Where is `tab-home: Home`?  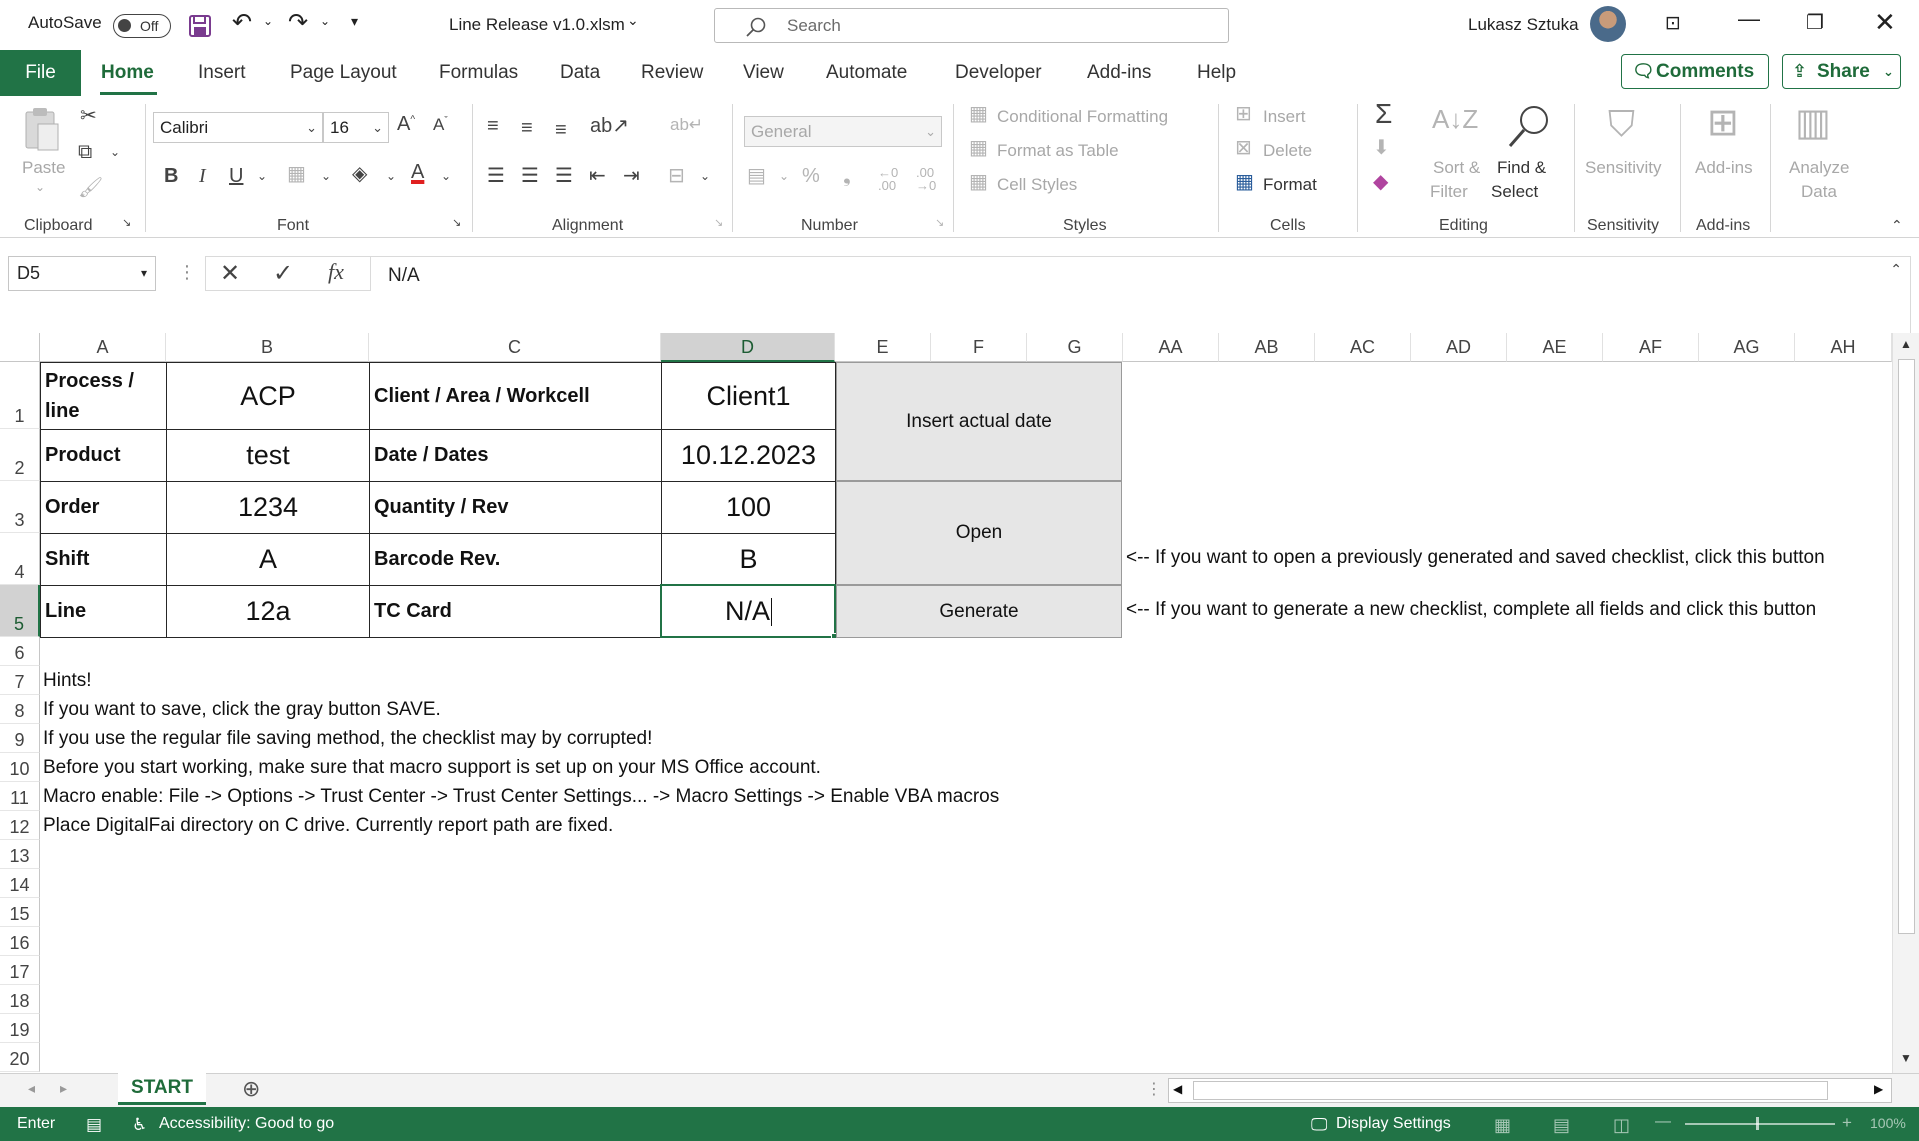 tab-home: Home is located at coordinates (127, 73).